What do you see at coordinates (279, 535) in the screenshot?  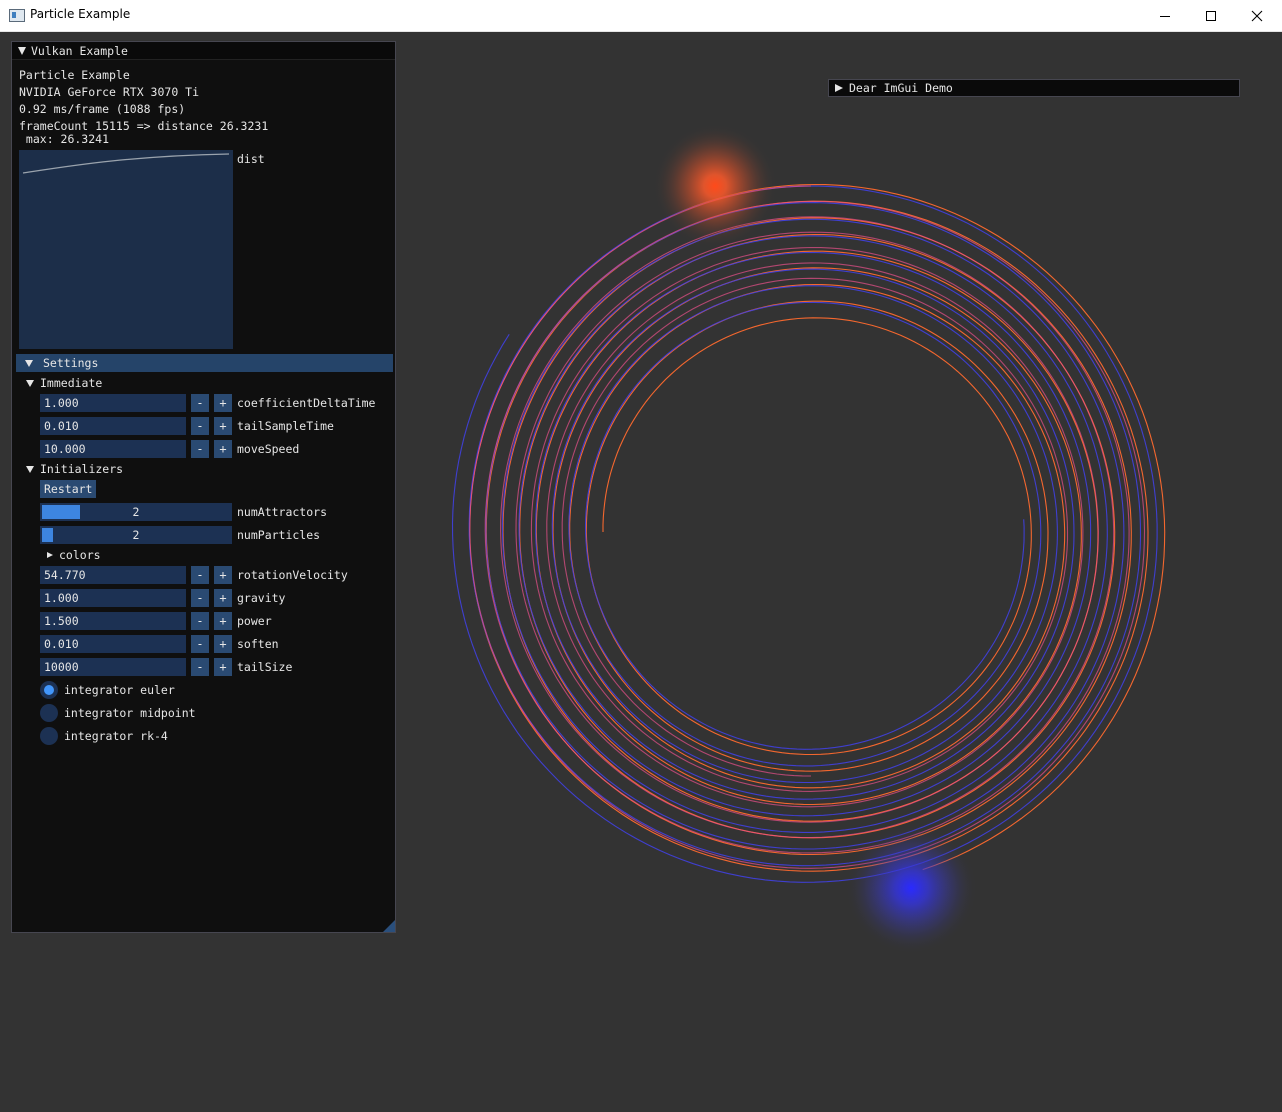 I see `slider-label: numParticles` at bounding box center [279, 535].